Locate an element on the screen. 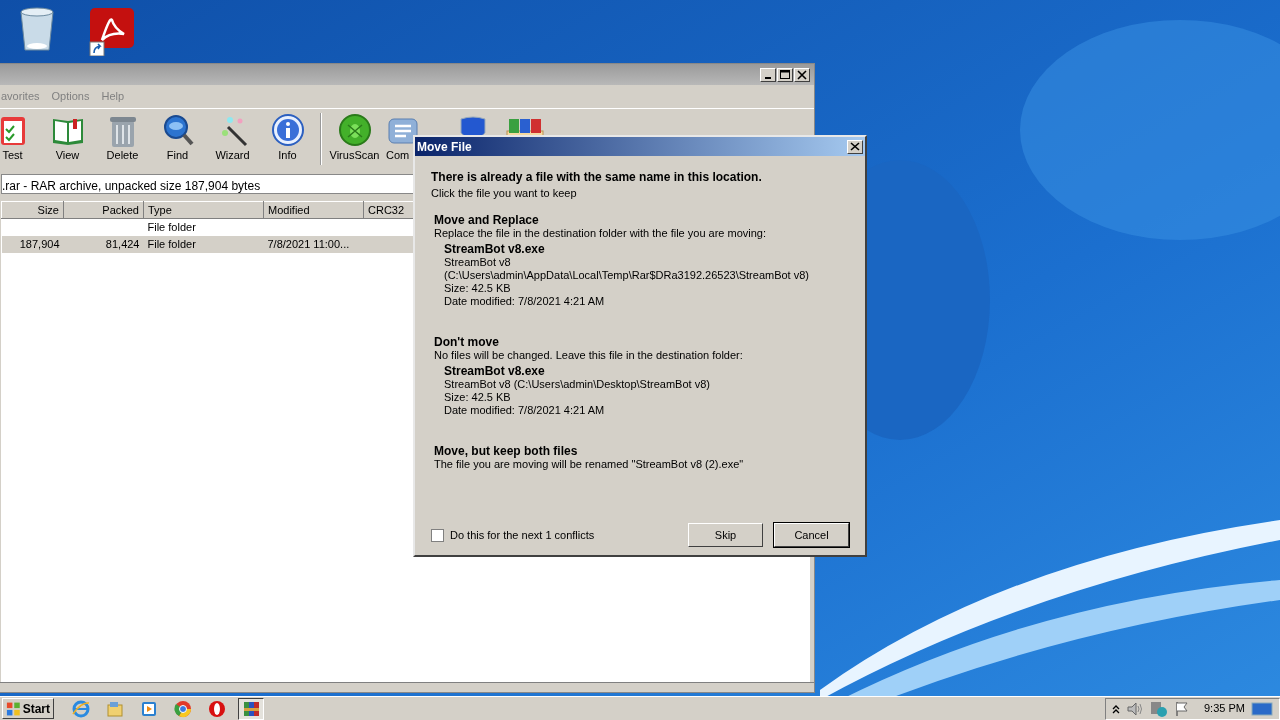 This screenshot has width=1280, height=720. toolbar-button: Find is located at coordinates (177, 135).